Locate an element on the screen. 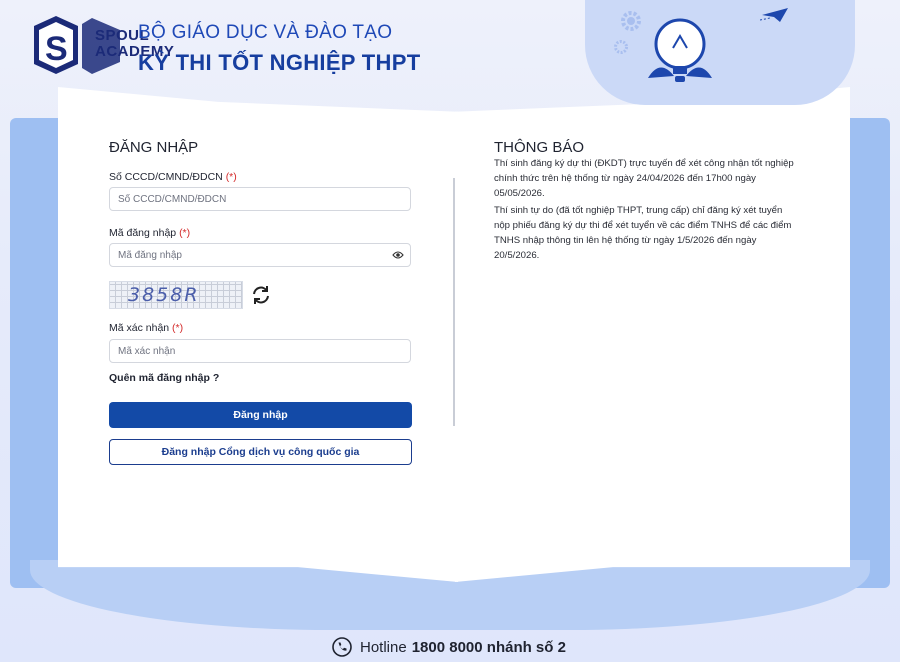  id-label: Số CCCD/CMND/ĐDCN (*) is located at coordinates (173, 177).